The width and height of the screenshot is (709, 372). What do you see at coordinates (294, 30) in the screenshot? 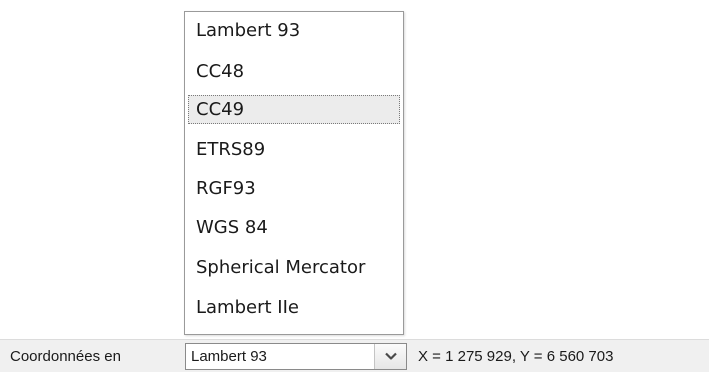
I see `dropdown-item-lambert-93: Lambert 93` at bounding box center [294, 30].